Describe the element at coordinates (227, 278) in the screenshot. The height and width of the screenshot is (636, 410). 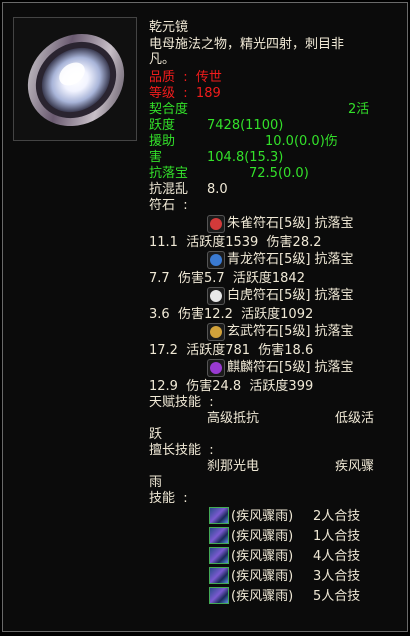
I see `rune-stats: 7.7 伤害5.7 活跃度1842` at that location.